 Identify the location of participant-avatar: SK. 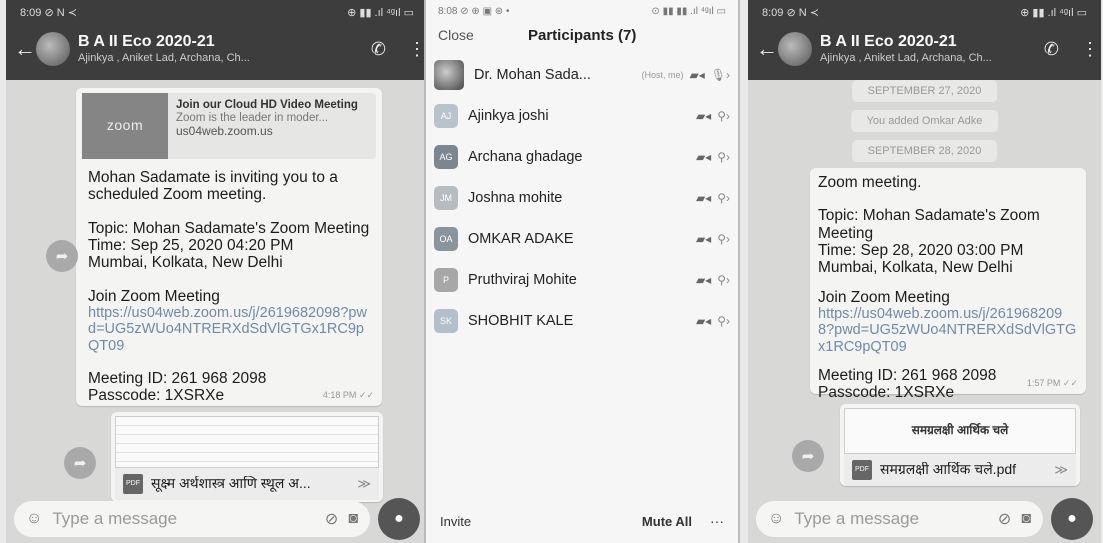
(446, 320).